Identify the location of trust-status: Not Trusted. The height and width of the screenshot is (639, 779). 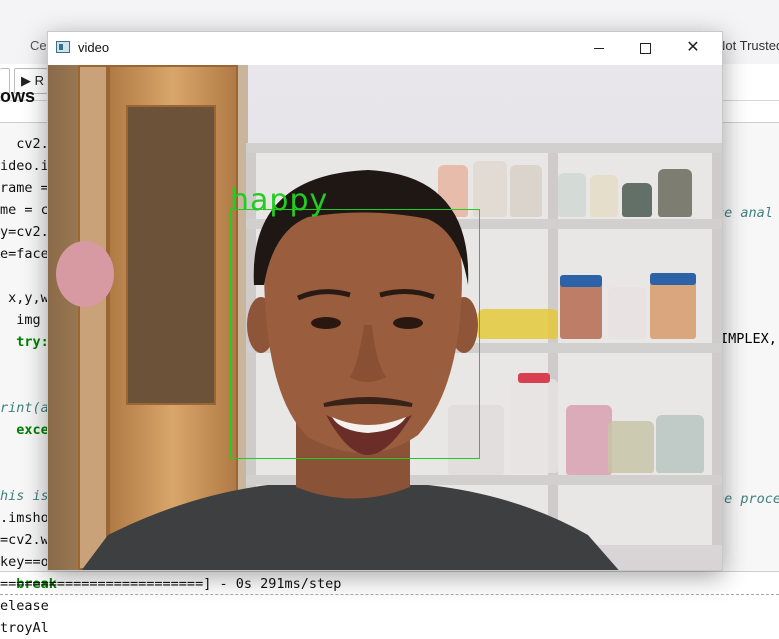
(747, 45).